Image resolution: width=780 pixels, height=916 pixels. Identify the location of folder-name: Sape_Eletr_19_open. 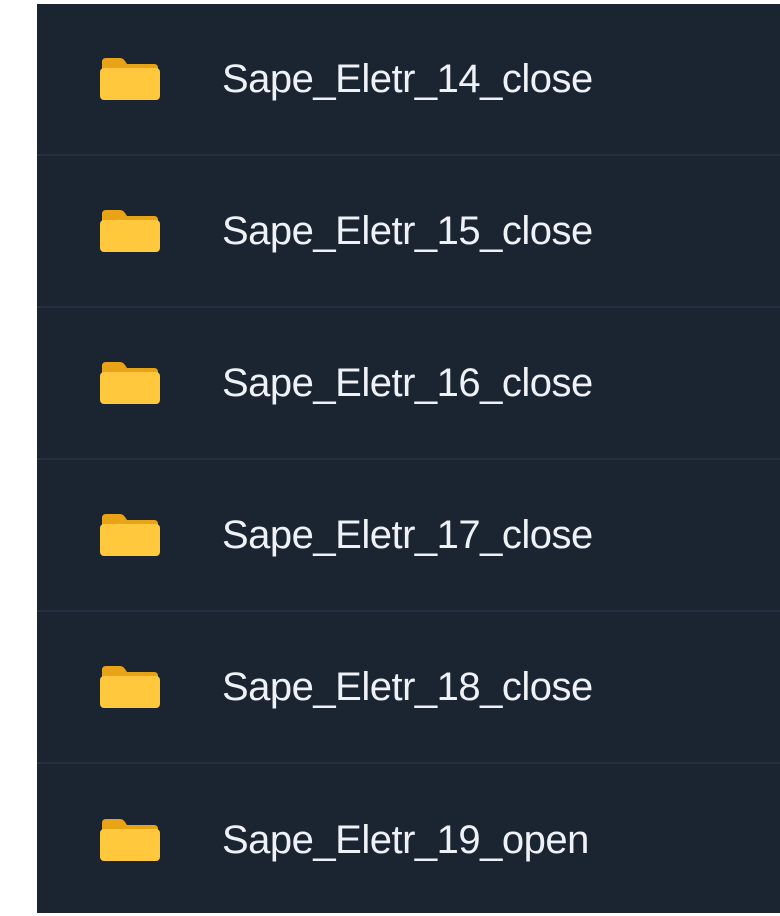
(405, 839).